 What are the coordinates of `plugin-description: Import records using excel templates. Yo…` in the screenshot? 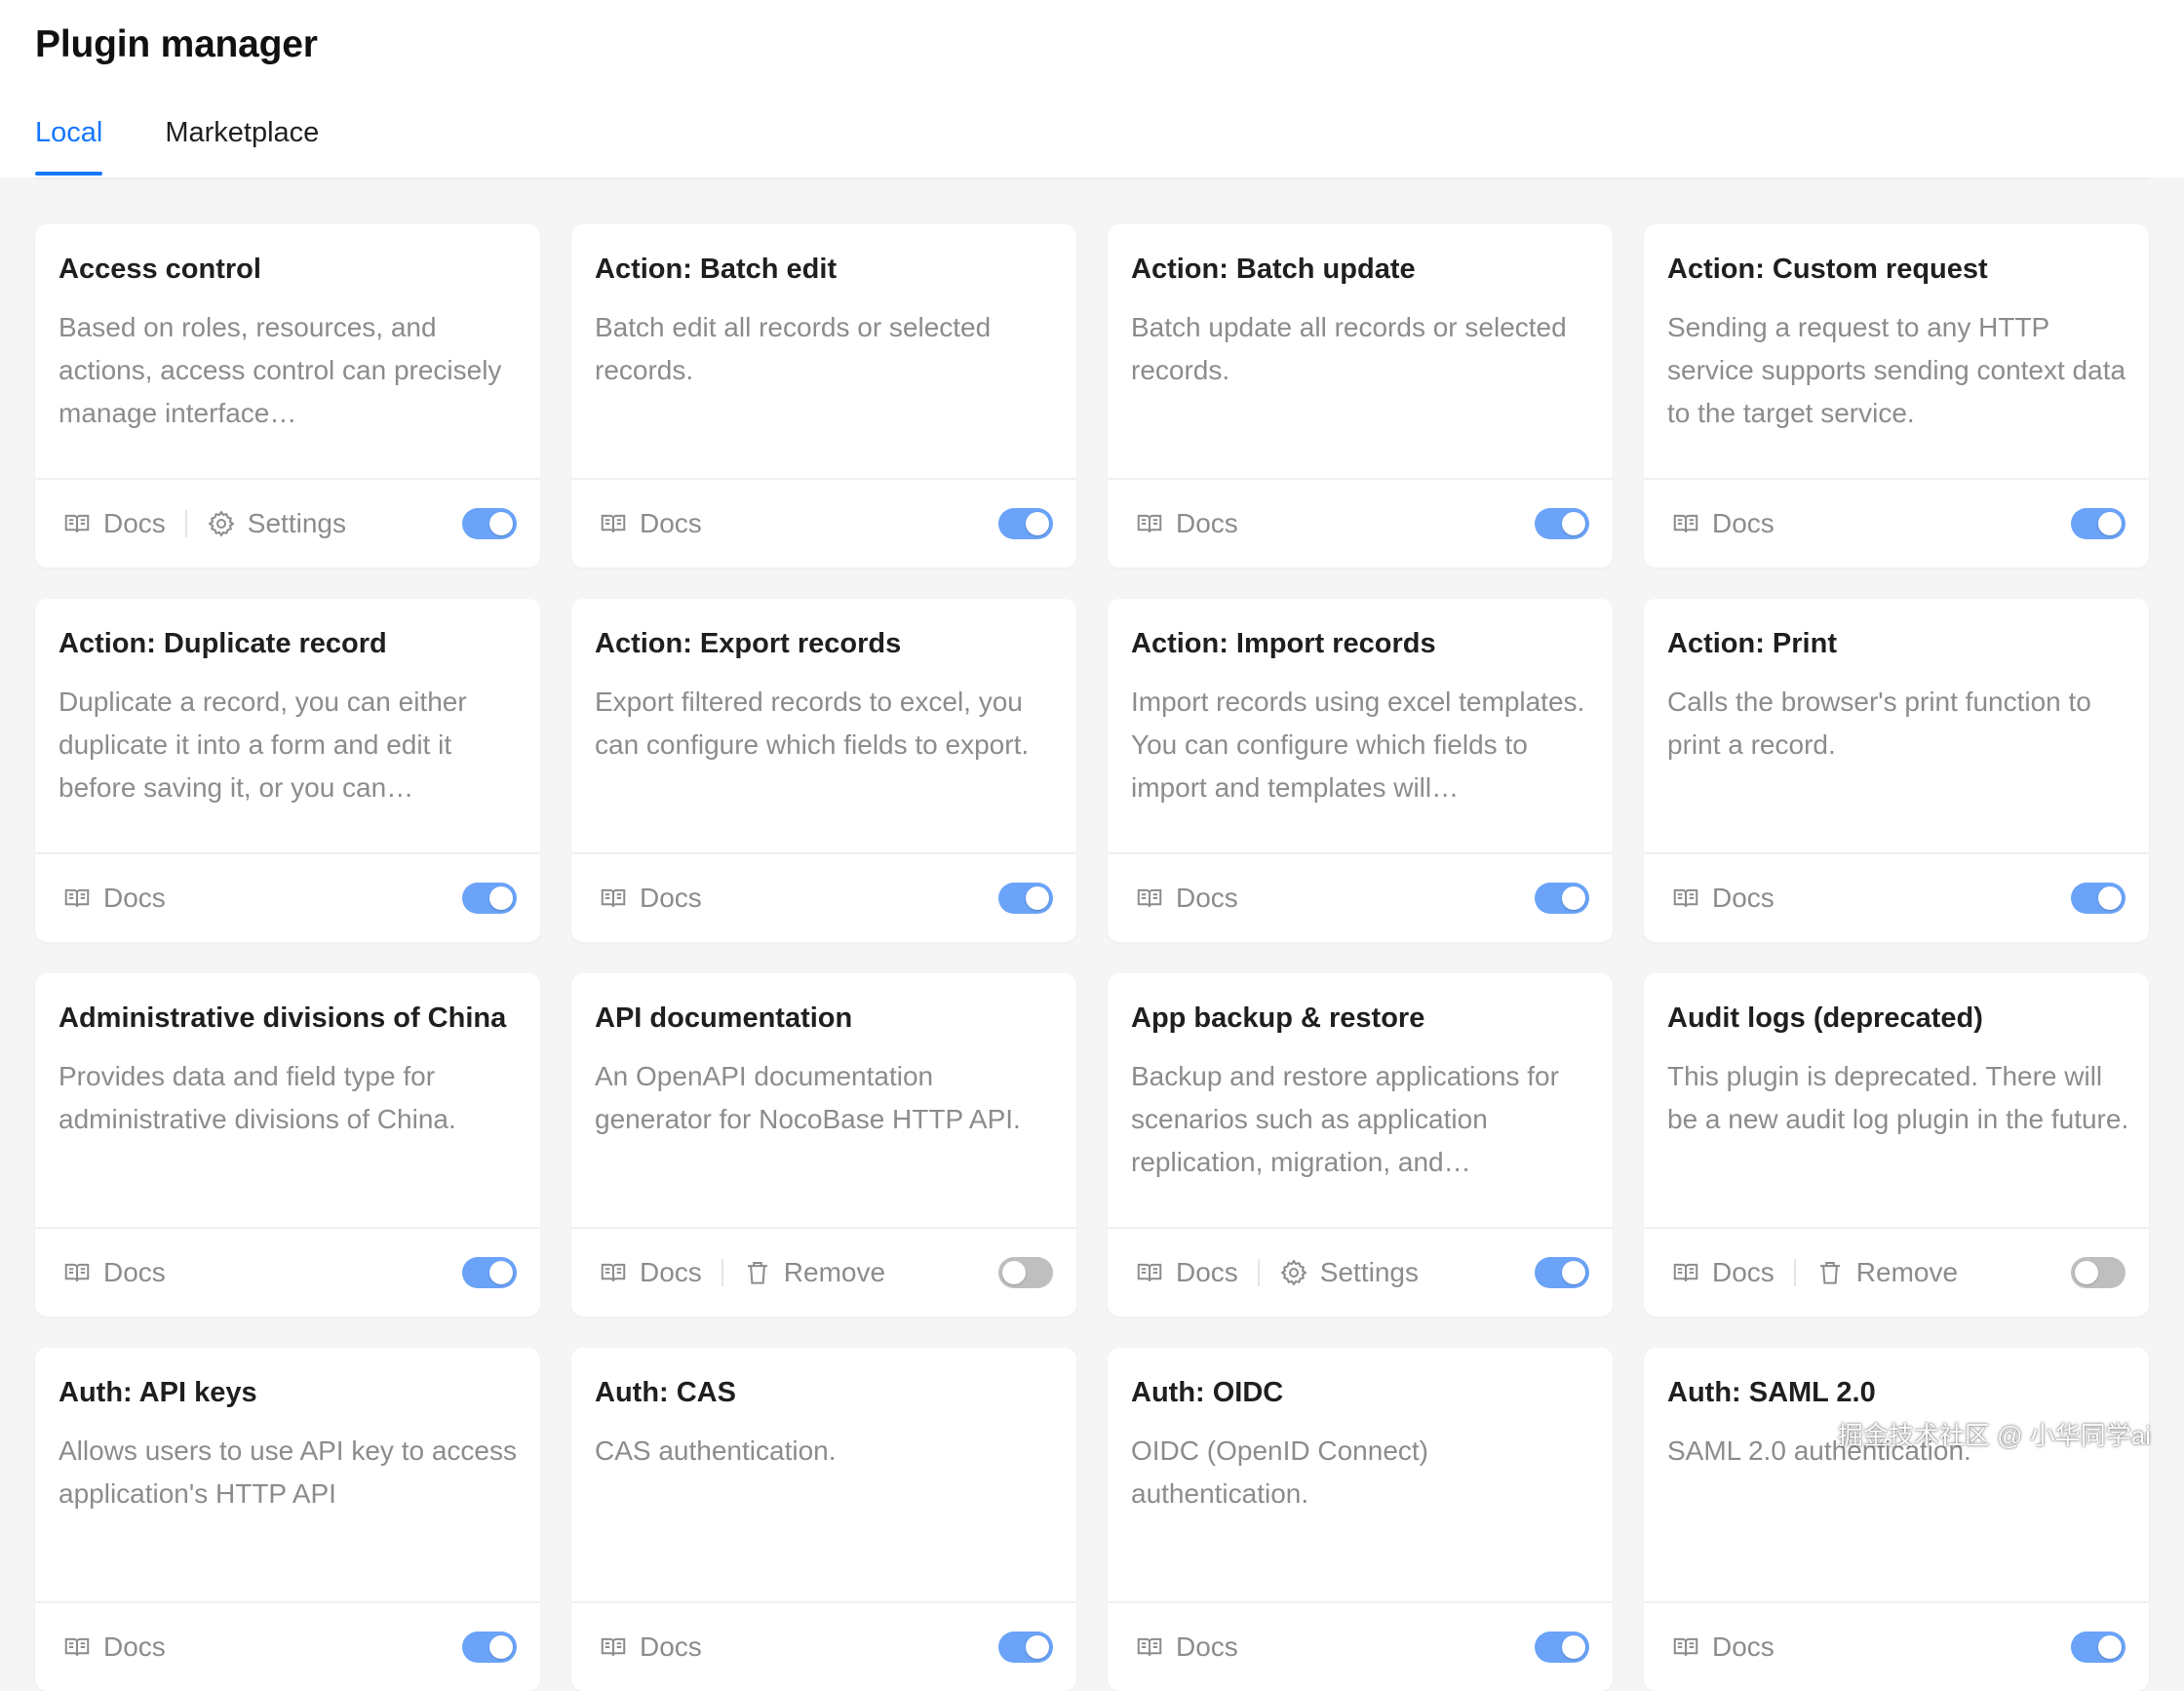 It's located at (1358, 745).